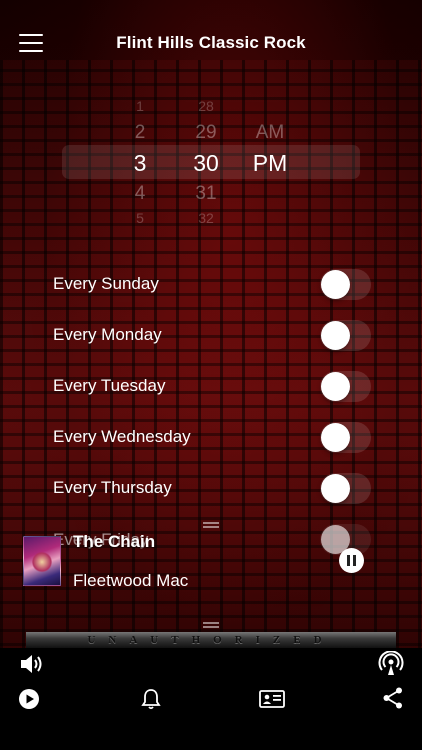  What do you see at coordinates (206, 106) in the screenshot?
I see `minute-option: 28` at bounding box center [206, 106].